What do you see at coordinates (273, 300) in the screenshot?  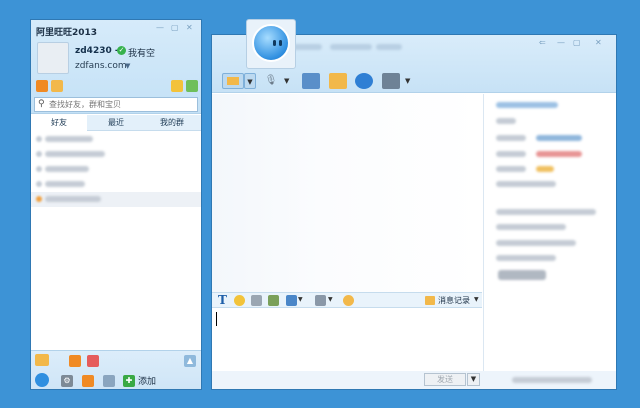 I see `screenshot-icon` at bounding box center [273, 300].